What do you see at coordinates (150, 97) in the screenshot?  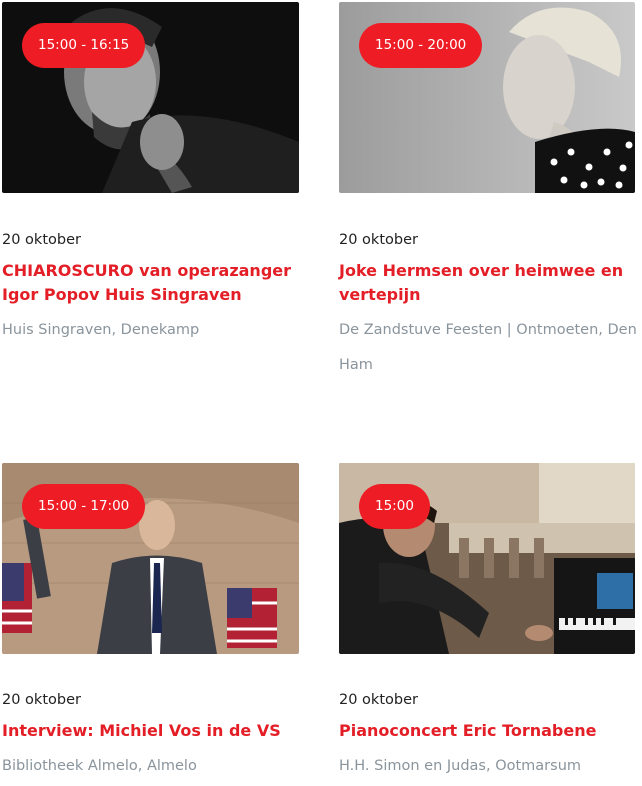 I see `event-image: 15:00 - 16:15` at bounding box center [150, 97].